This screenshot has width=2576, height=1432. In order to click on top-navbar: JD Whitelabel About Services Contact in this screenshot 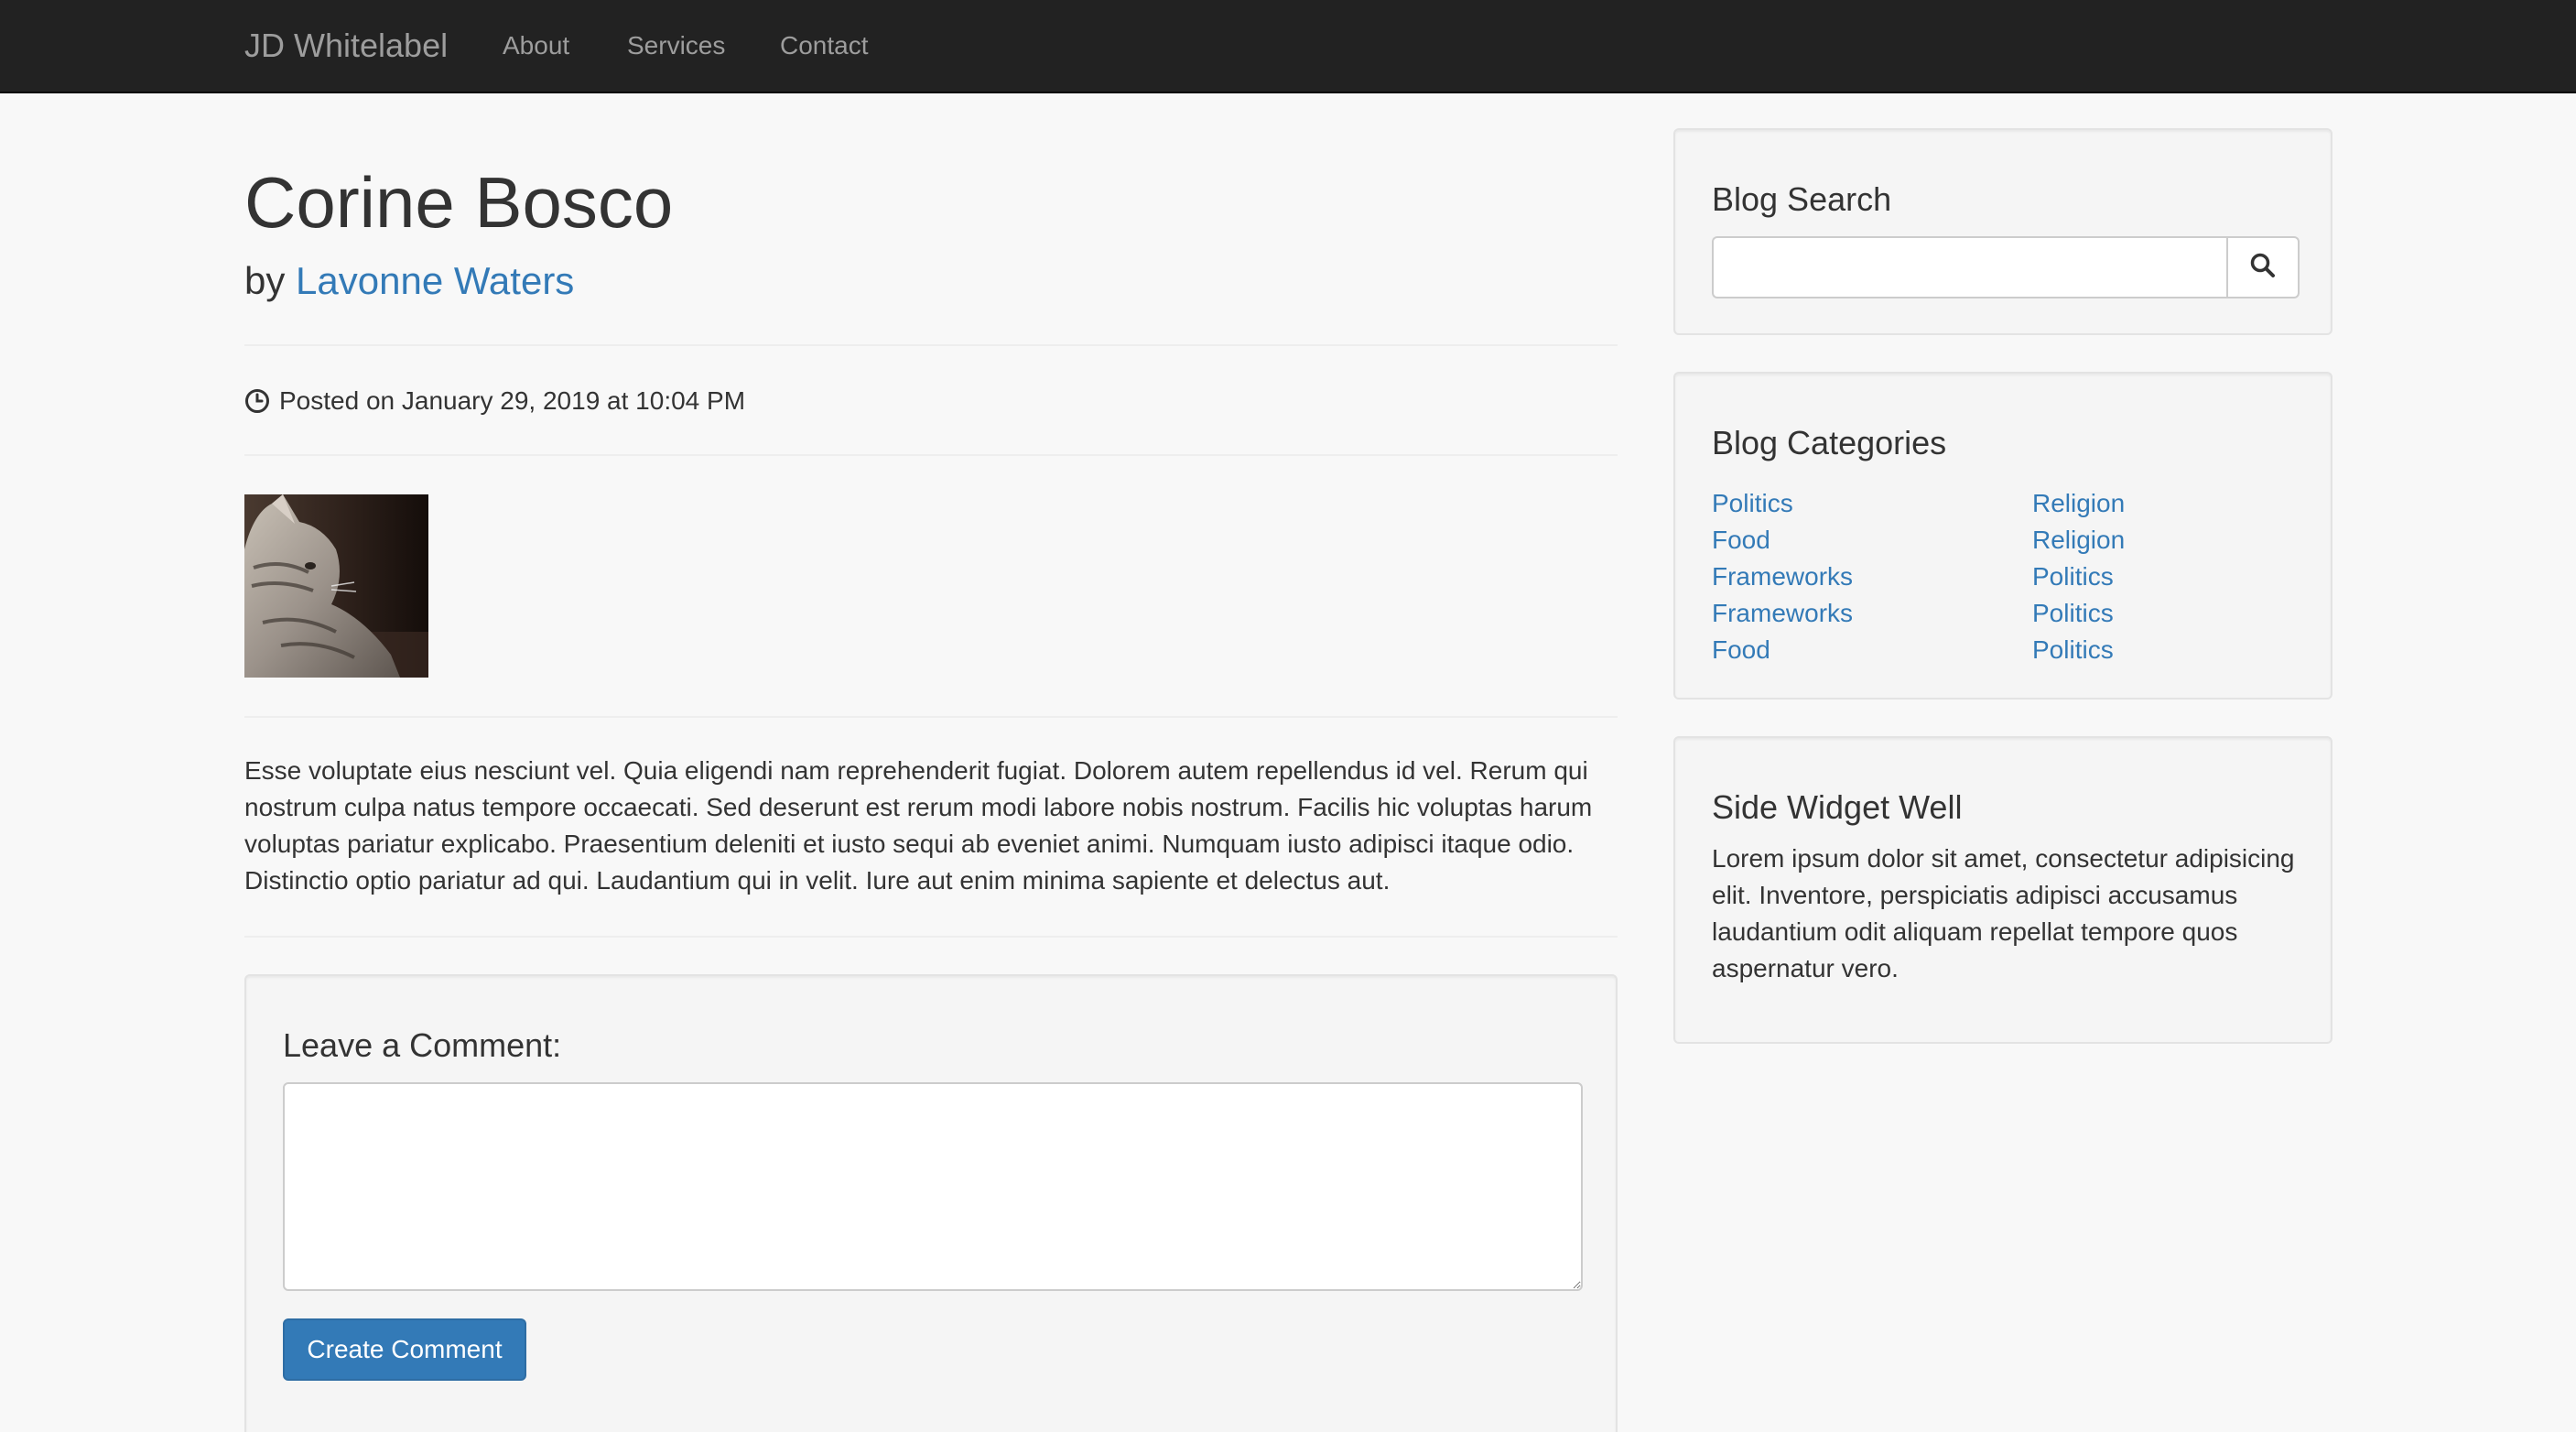, I will do `click(1288, 46)`.